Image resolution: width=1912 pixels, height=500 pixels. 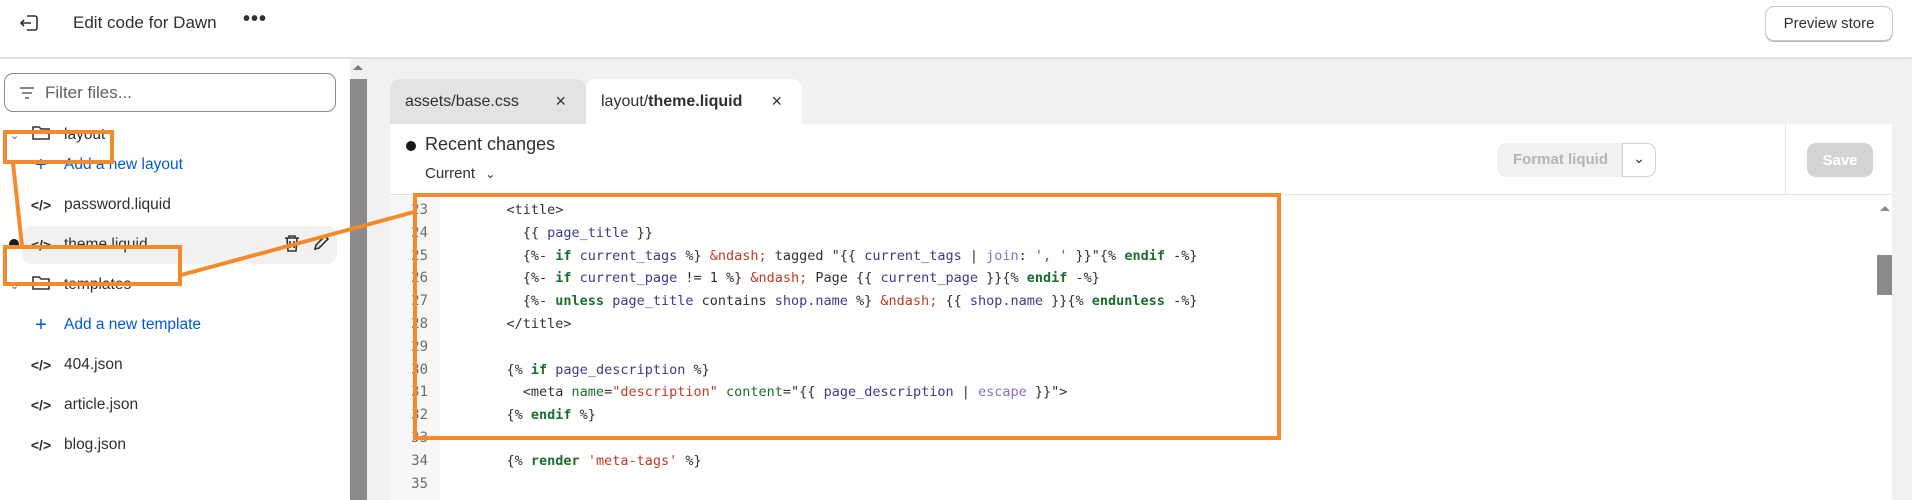 I want to click on annotation-box-theme-liquid, so click(x=92, y=265).